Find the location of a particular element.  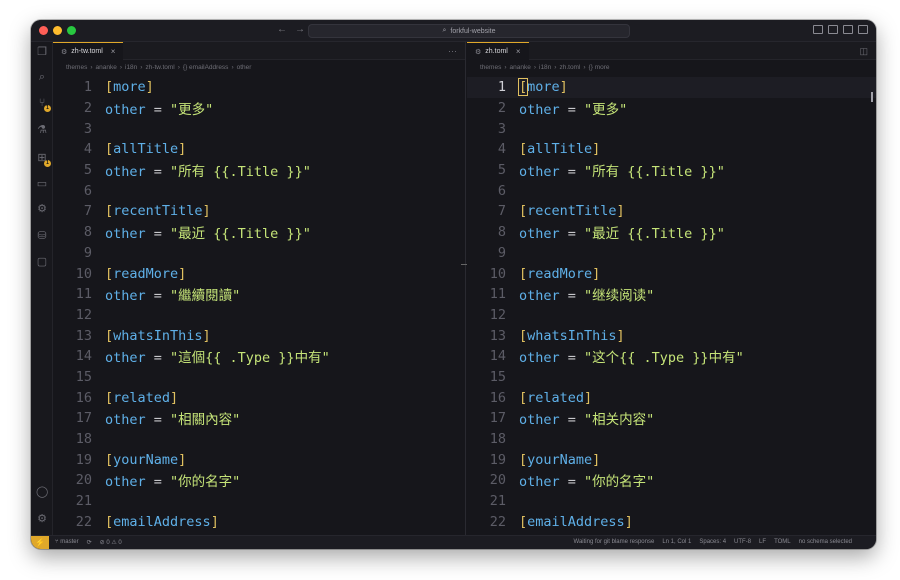

customize-layout-icon is located at coordinates (863, 29).